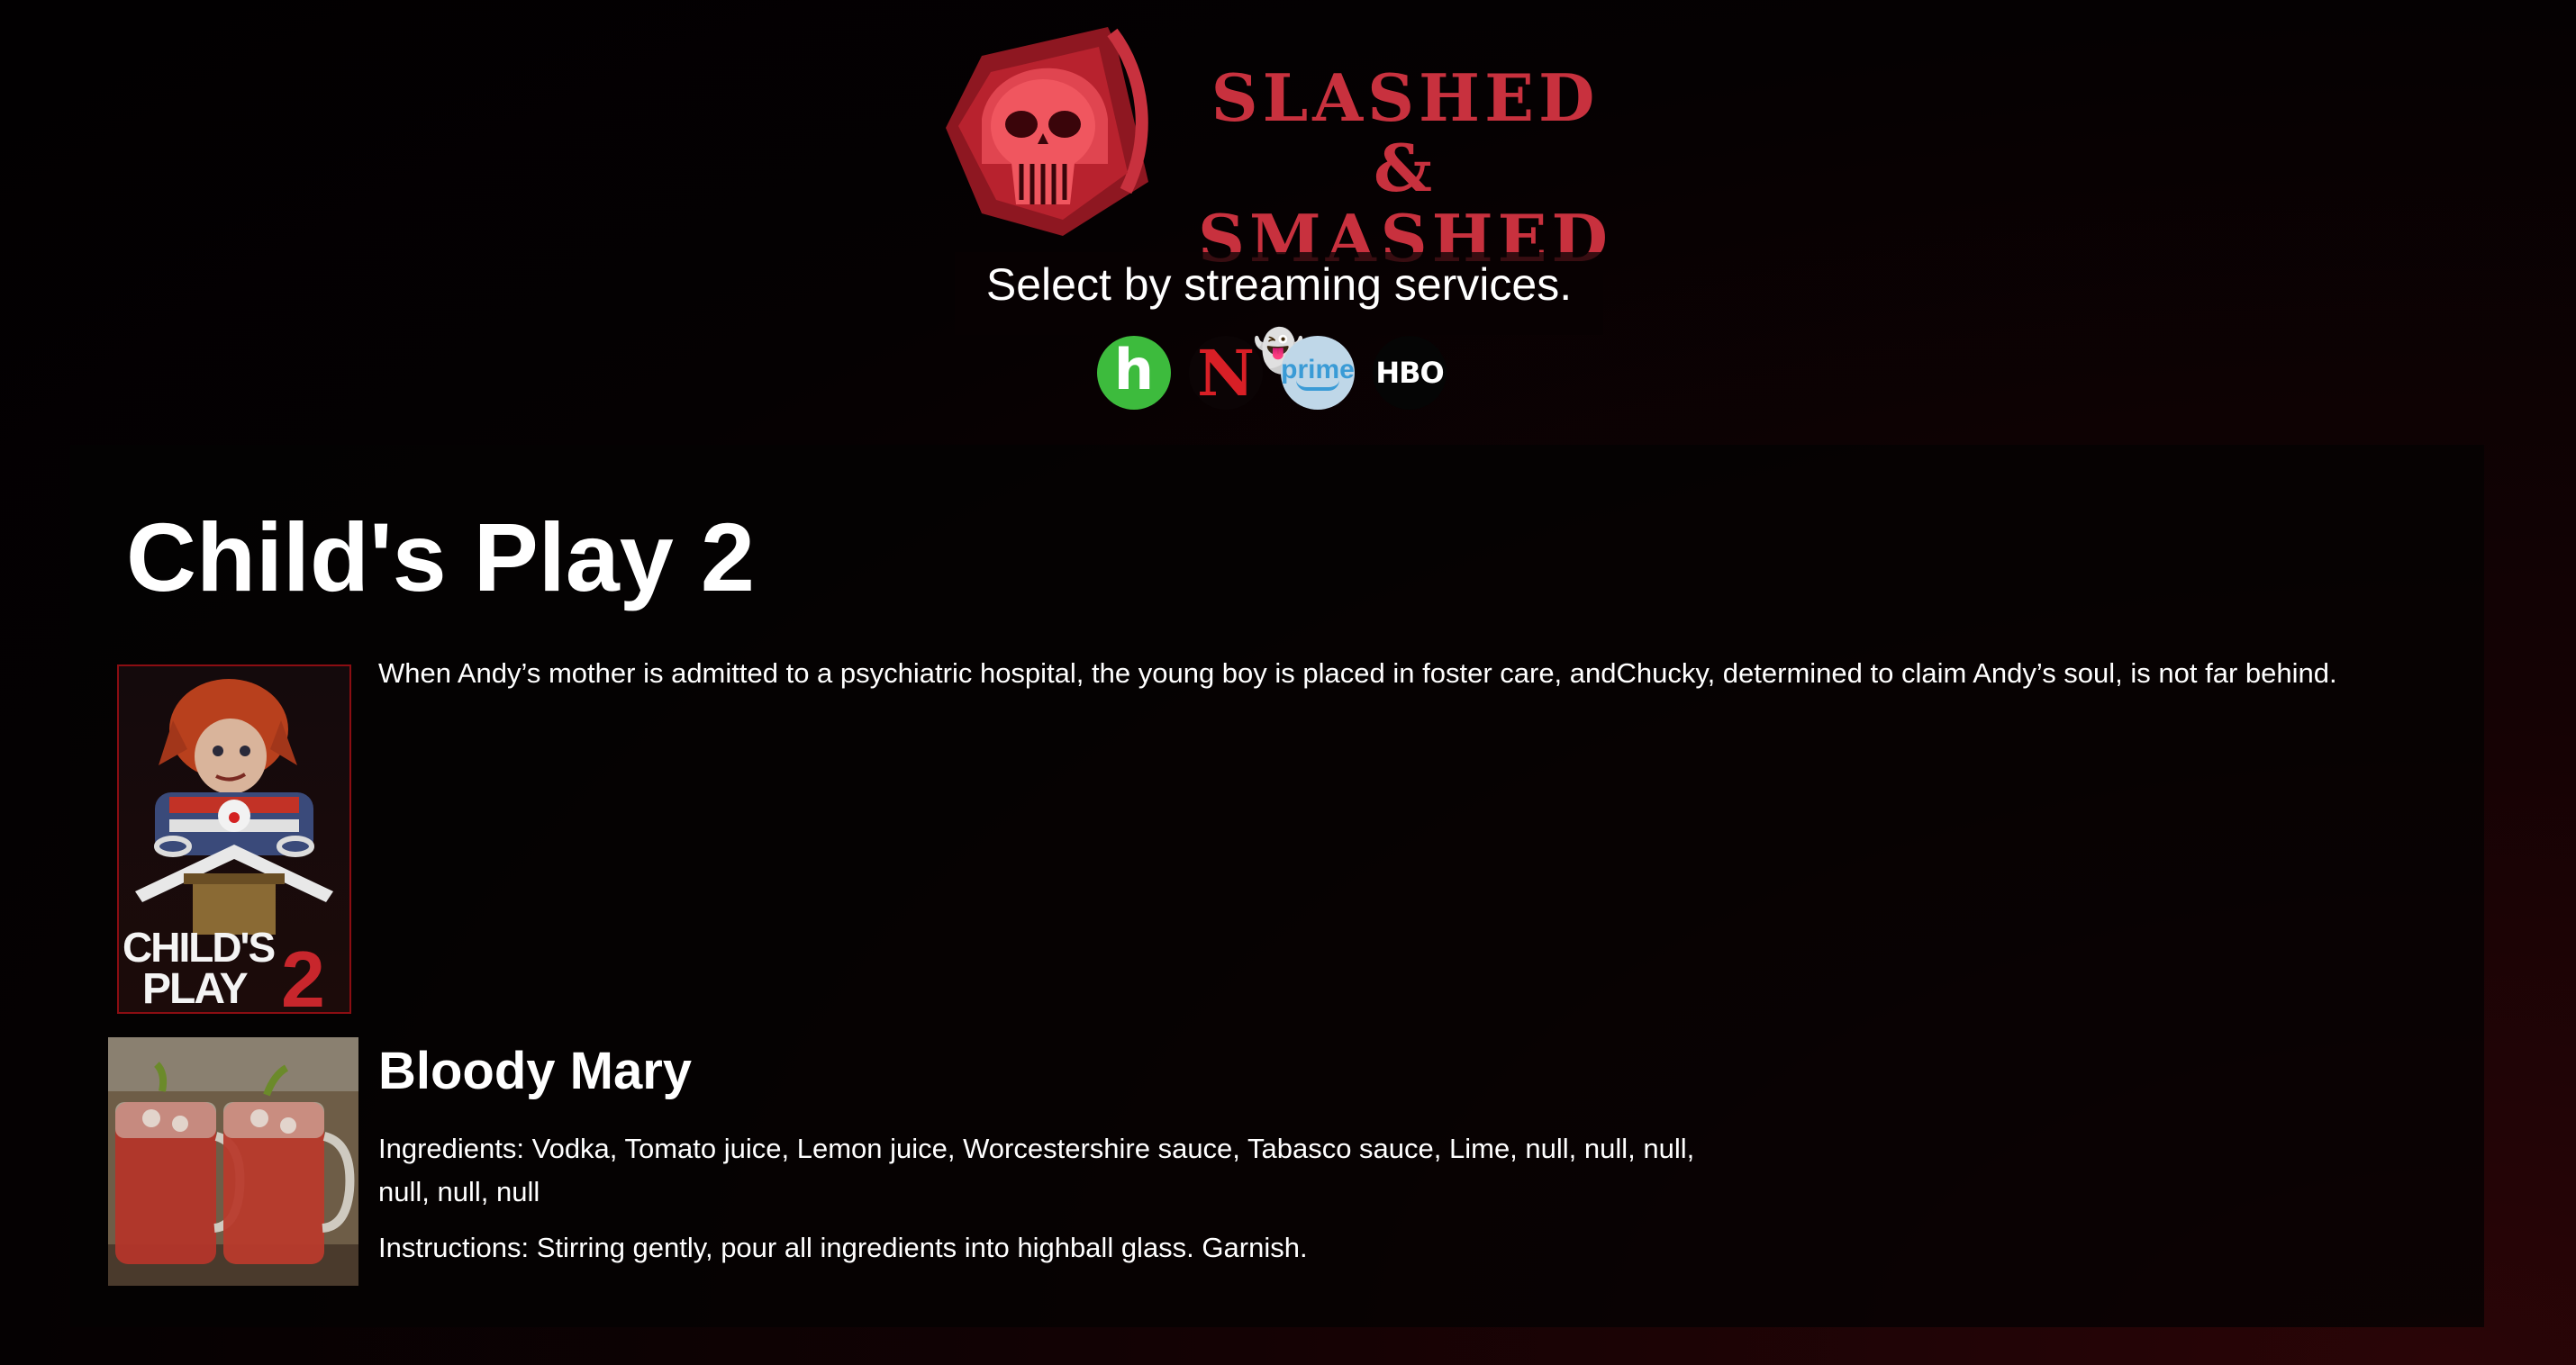 Image resolution: width=2576 pixels, height=1365 pixels. What do you see at coordinates (1318, 373) in the screenshot?
I see `prime-video-button: prime` at bounding box center [1318, 373].